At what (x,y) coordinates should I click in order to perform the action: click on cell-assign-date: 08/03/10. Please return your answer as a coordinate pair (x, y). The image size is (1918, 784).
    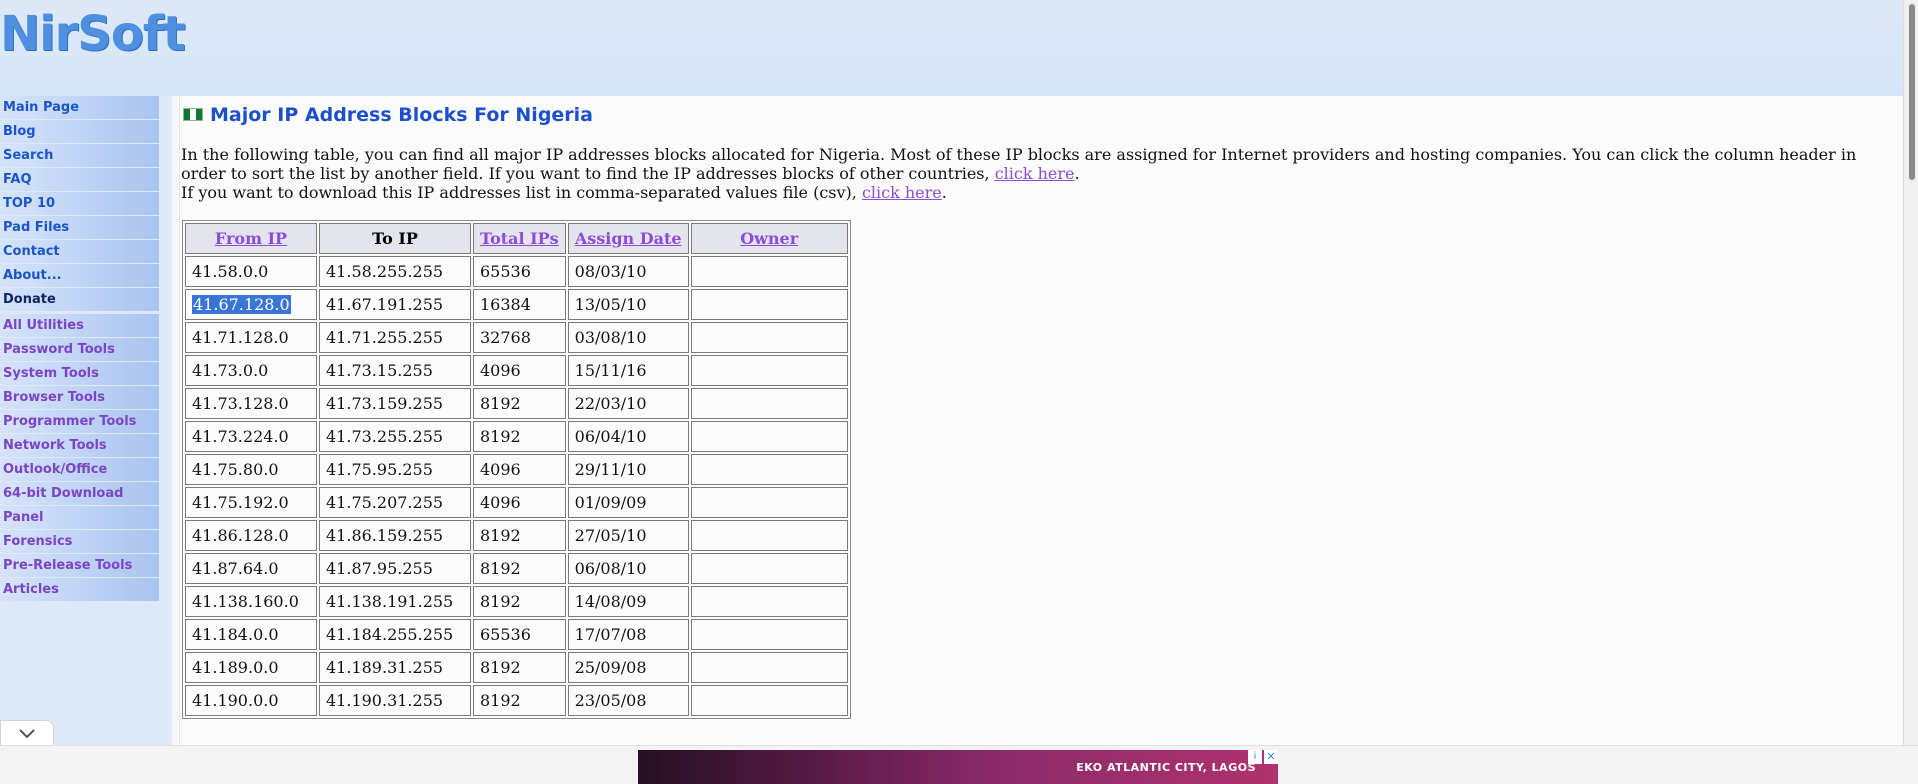
    Looking at the image, I should click on (628, 271).